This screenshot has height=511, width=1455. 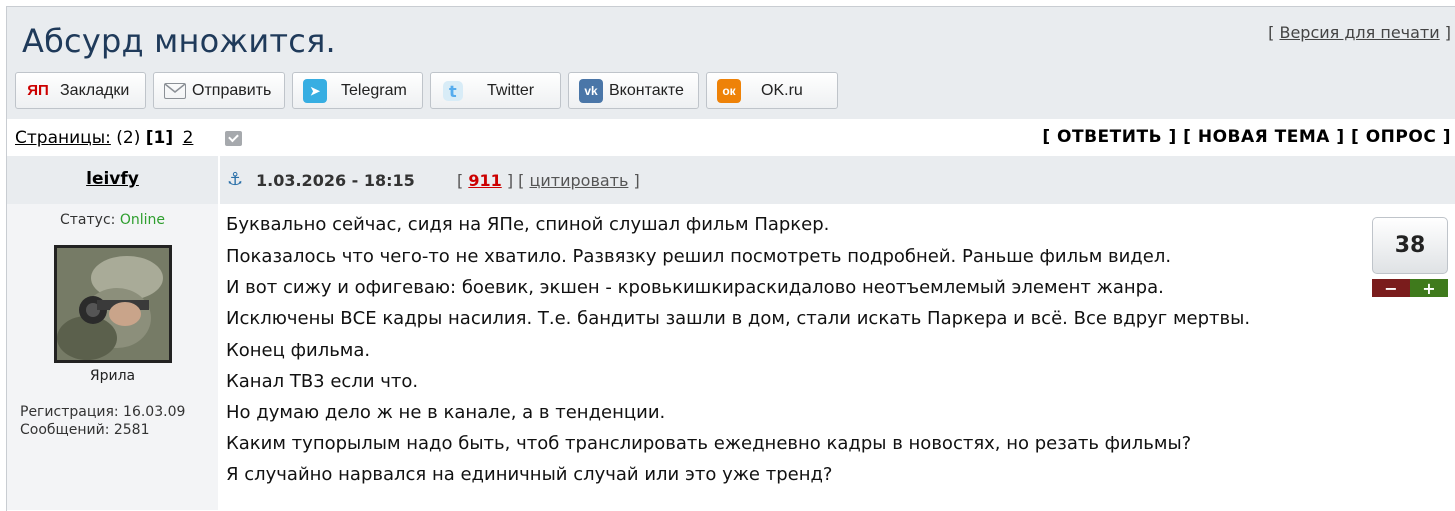 What do you see at coordinates (235, 179) in the screenshot?
I see `anchor-icon: ⚓` at bounding box center [235, 179].